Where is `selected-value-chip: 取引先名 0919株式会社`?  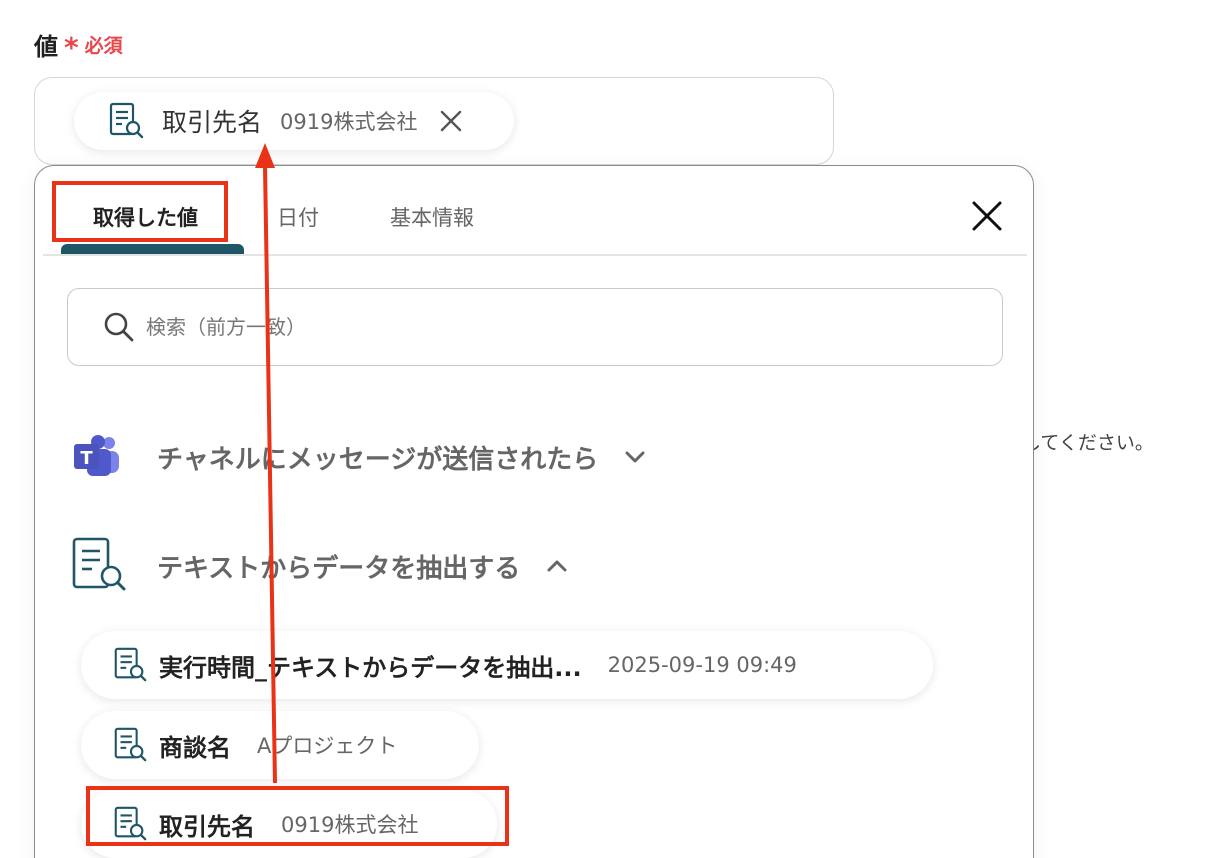
selected-value-chip: 取引先名 0919株式会社 is located at coordinates (294, 121).